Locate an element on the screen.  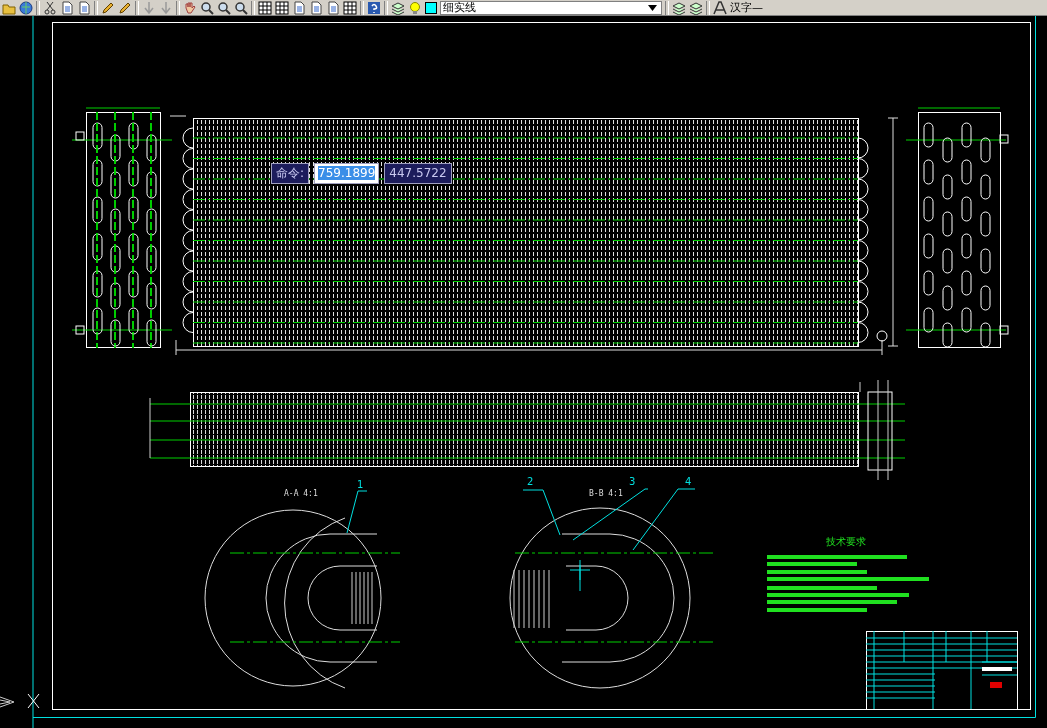
section-label: B-B 4:1 is located at coordinates (606, 493).